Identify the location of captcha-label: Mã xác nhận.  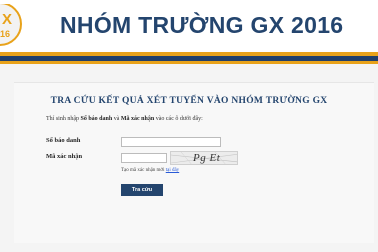
(64, 156).